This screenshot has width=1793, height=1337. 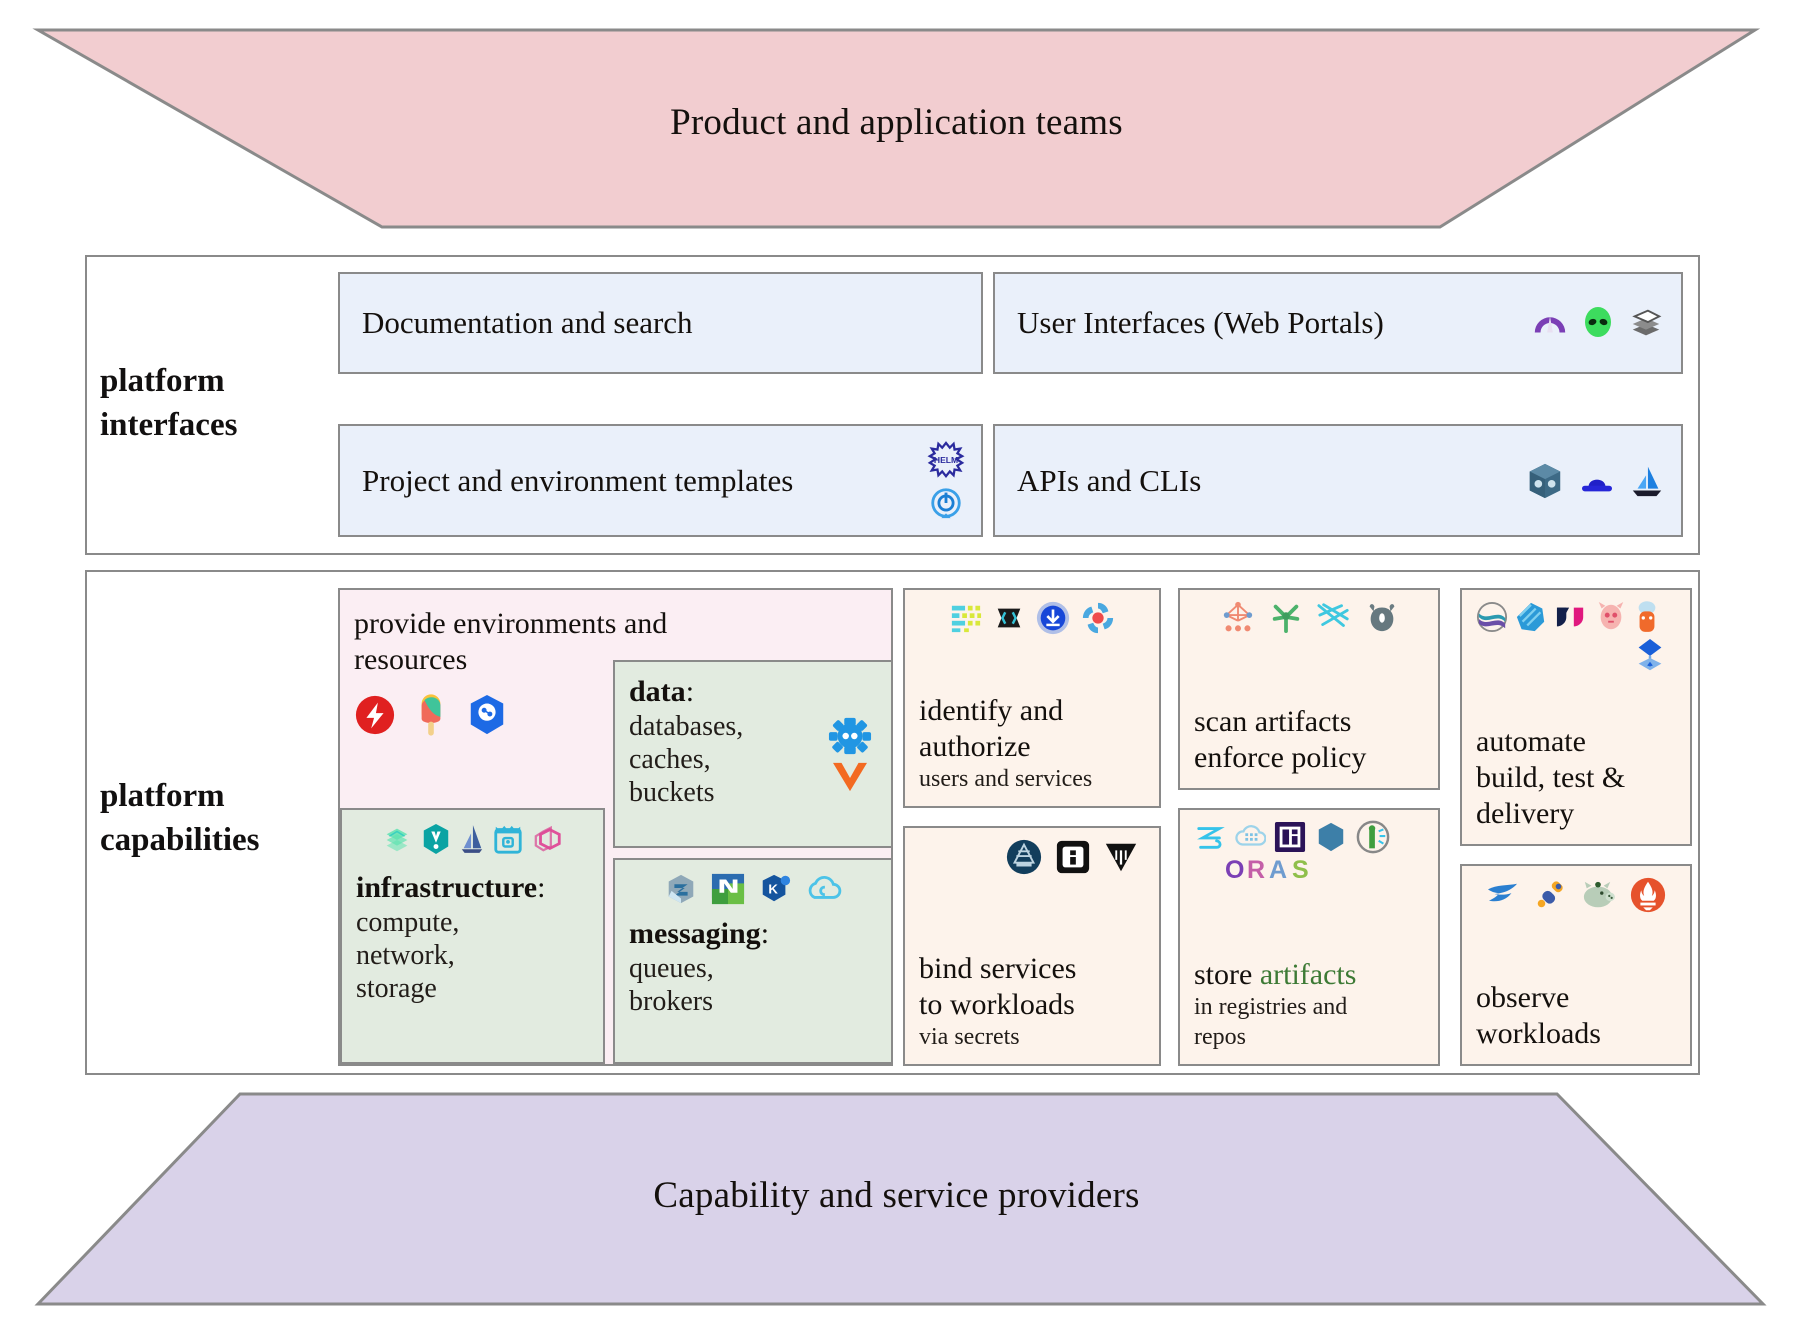 I want to click on box-observe-workloads: observe workloads, so click(x=1576, y=965).